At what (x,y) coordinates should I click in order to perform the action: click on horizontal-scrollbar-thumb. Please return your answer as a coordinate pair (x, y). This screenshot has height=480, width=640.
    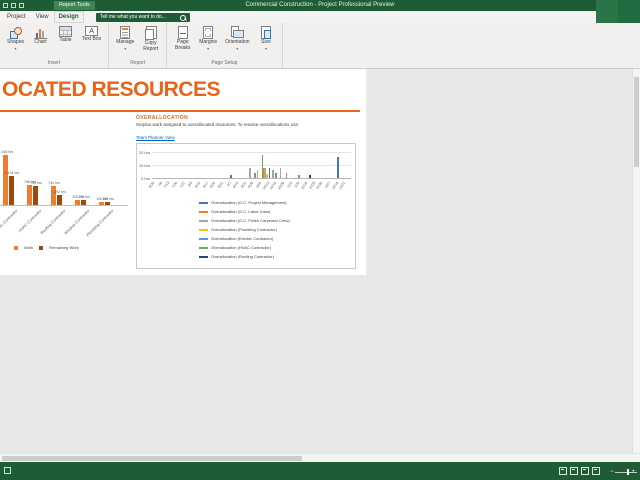
    Looking at the image, I should click on (152, 458).